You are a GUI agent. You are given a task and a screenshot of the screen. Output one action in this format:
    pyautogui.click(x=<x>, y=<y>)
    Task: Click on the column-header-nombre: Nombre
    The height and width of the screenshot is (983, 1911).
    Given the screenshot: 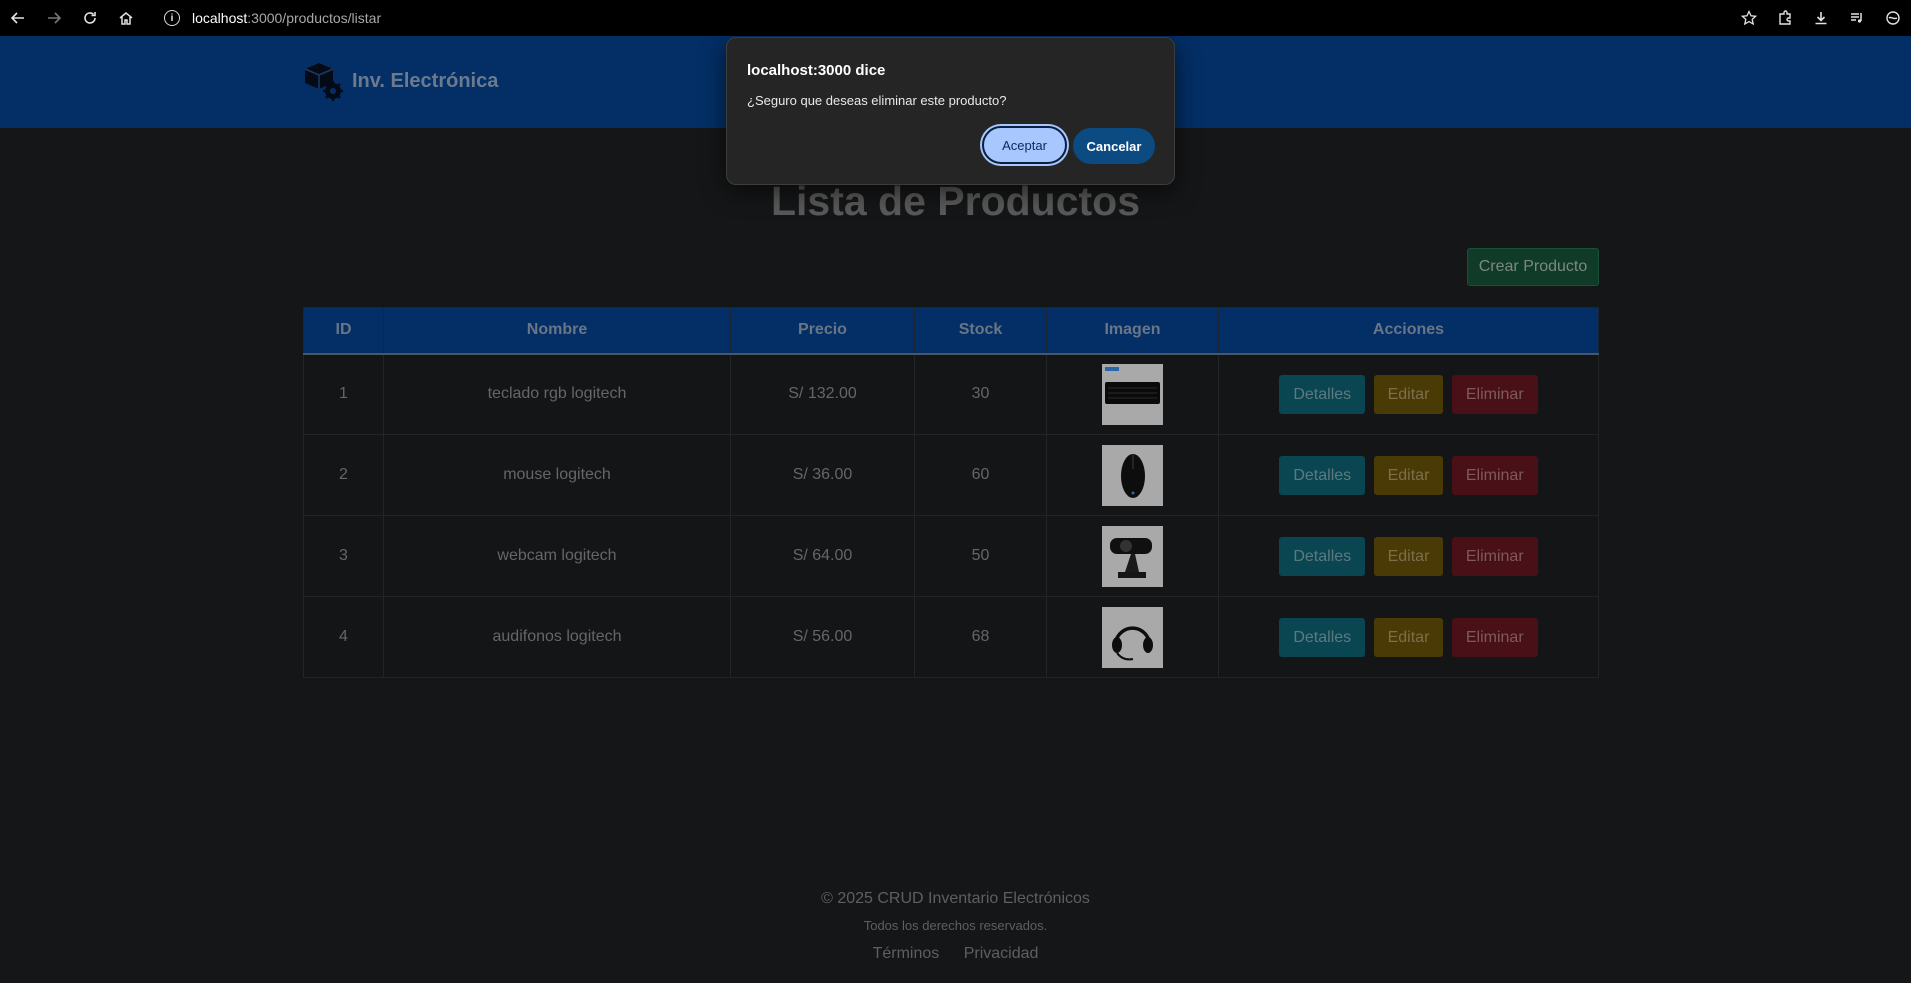 What is the action you would take?
    pyautogui.click(x=557, y=331)
    